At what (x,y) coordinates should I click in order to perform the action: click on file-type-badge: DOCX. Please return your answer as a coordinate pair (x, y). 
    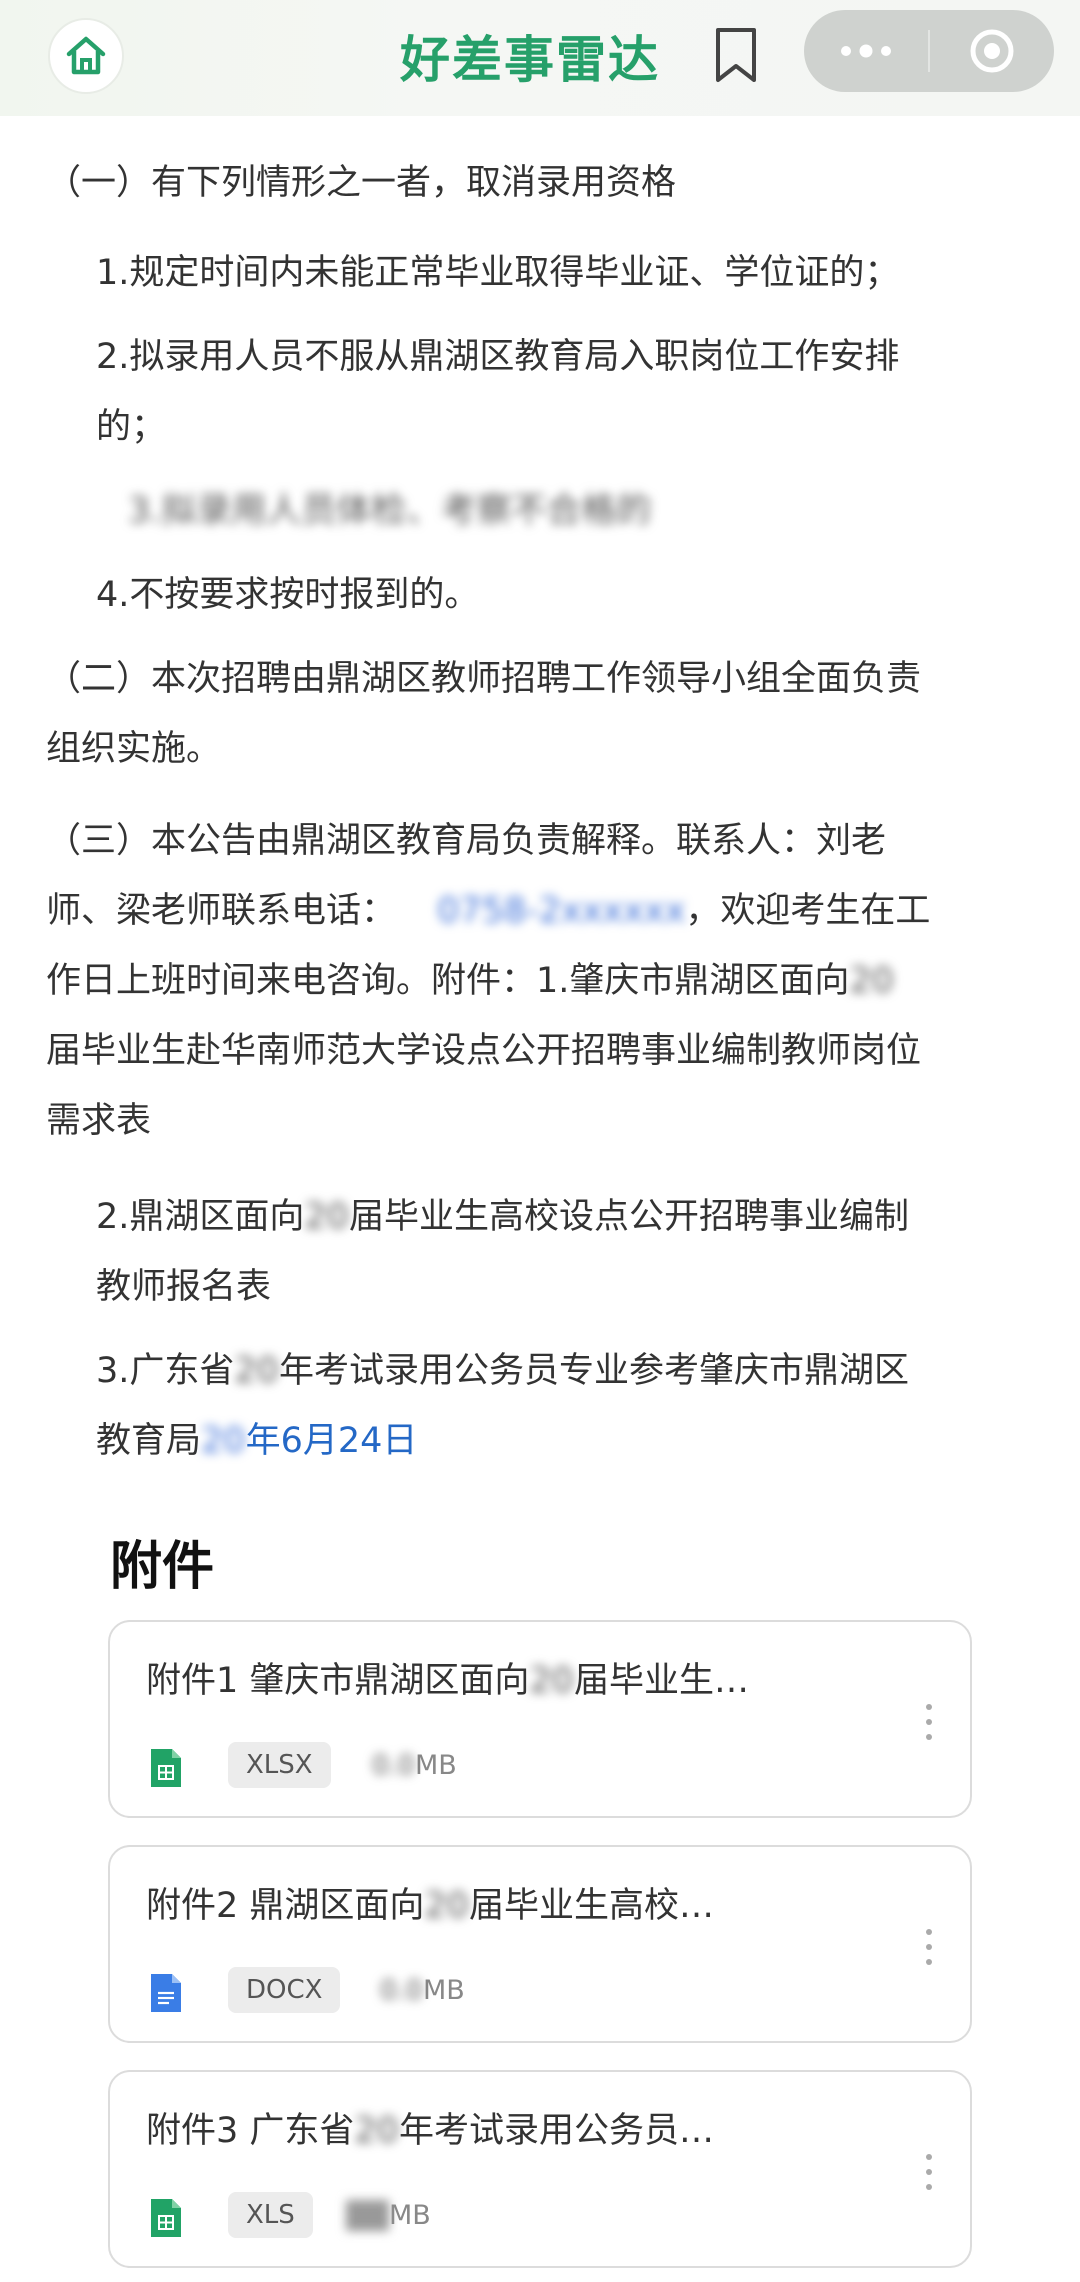
    Looking at the image, I should click on (284, 1990).